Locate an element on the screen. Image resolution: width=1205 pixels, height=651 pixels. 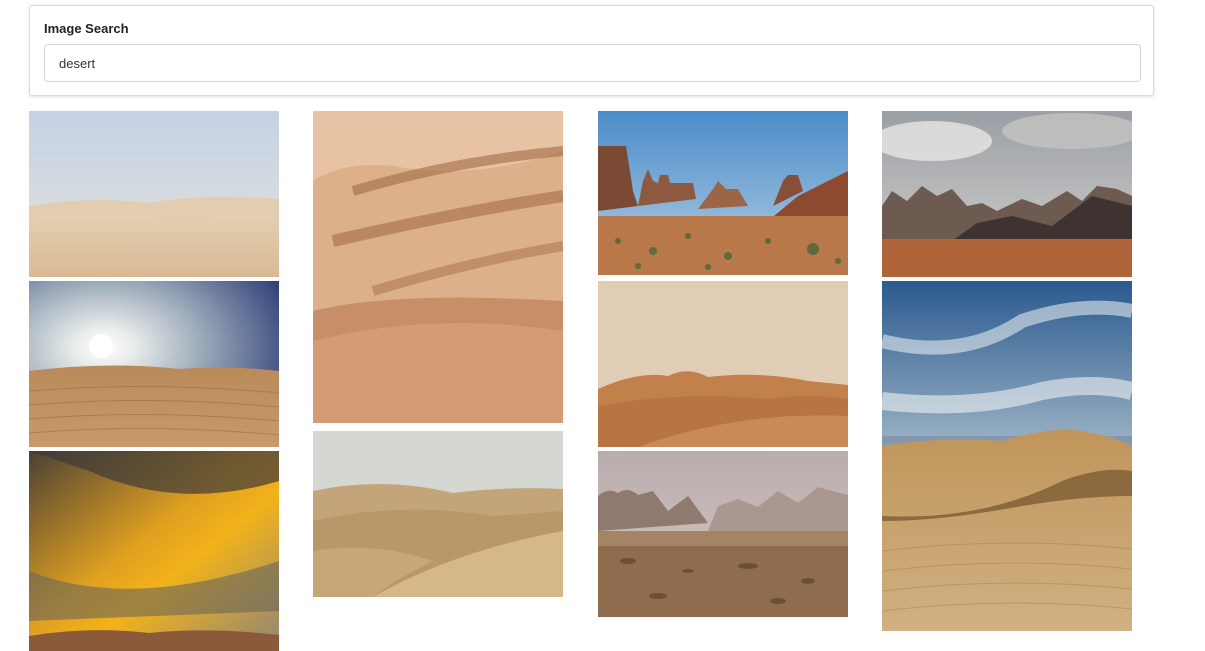
image-sun-dunes is located at coordinates (154, 364).